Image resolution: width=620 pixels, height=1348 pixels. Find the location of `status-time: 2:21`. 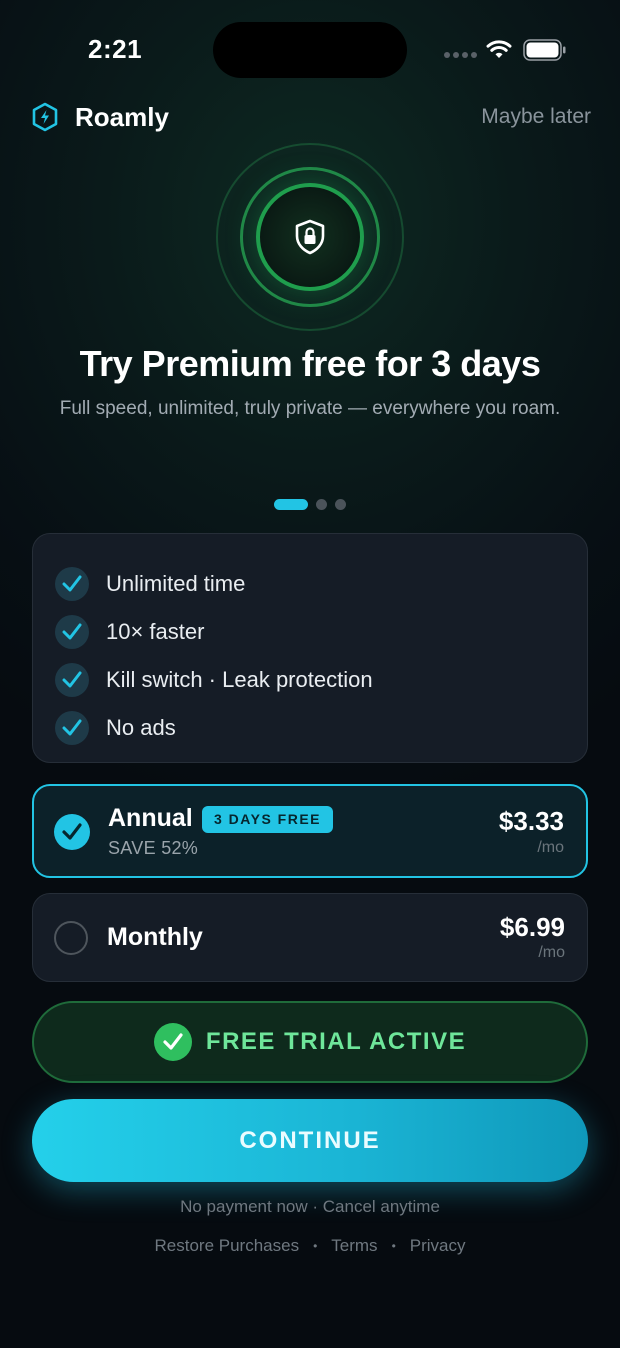

status-time: 2:21 is located at coordinates (115, 49).